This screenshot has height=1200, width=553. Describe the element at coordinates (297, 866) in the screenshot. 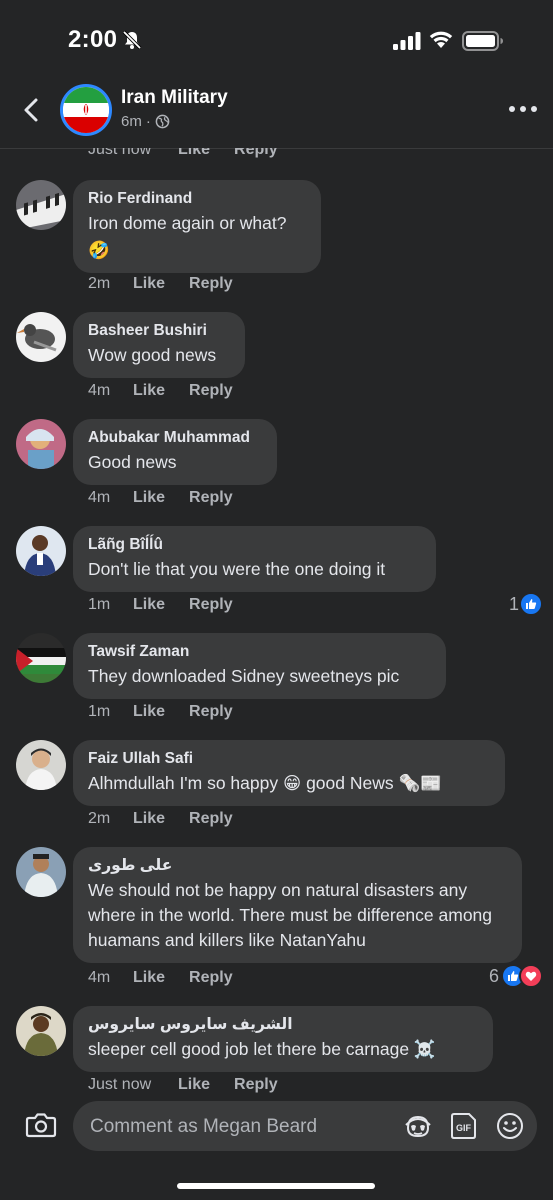

I see `comment-author: علی طوری` at that location.